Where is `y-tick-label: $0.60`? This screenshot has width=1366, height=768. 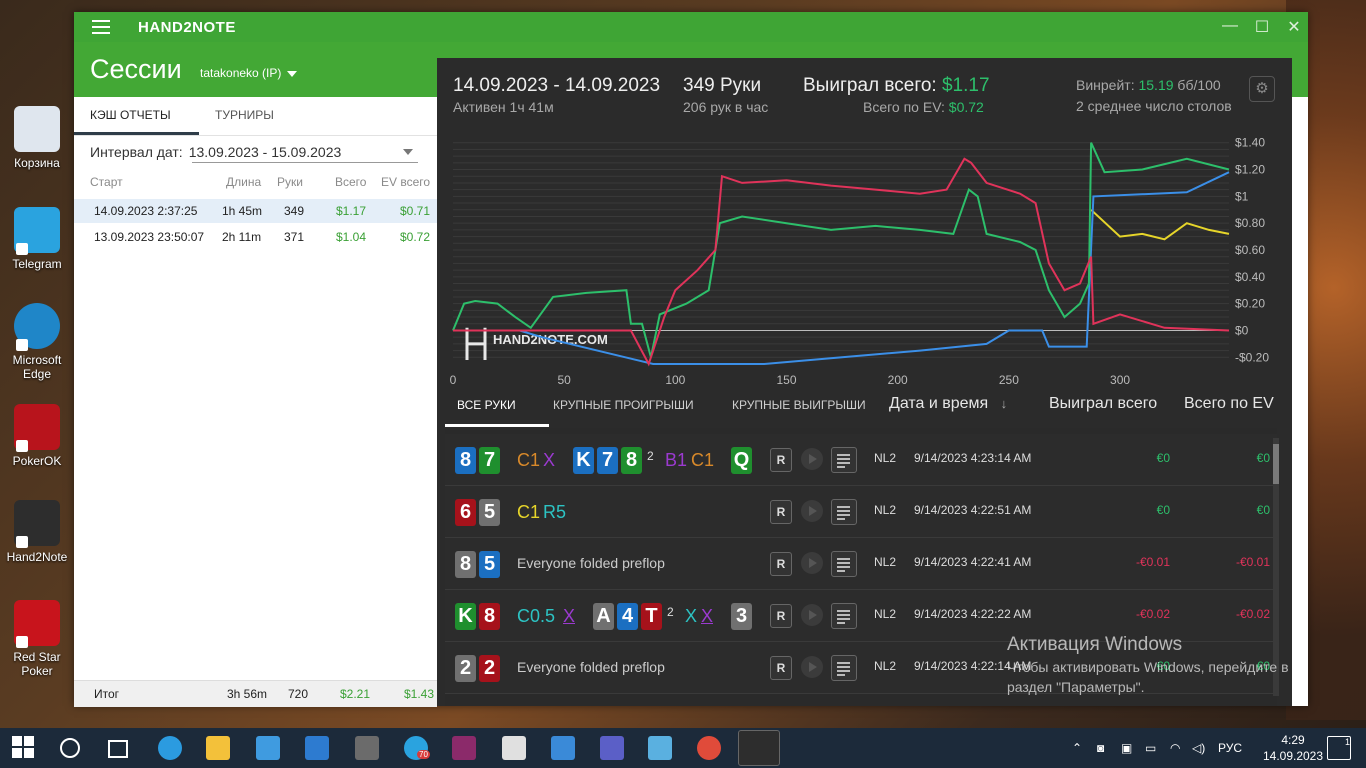 y-tick-label: $0.60 is located at coordinates (1250, 250).